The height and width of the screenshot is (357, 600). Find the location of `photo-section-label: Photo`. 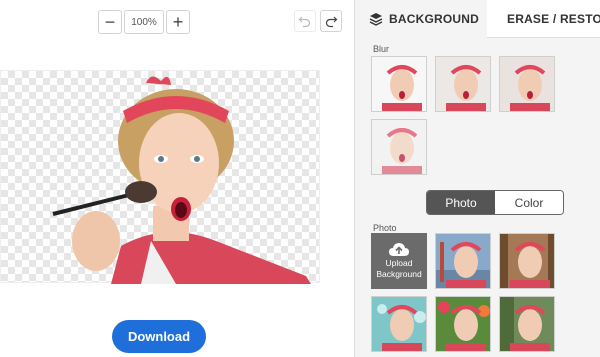

photo-section-label: Photo is located at coordinates (385, 228).